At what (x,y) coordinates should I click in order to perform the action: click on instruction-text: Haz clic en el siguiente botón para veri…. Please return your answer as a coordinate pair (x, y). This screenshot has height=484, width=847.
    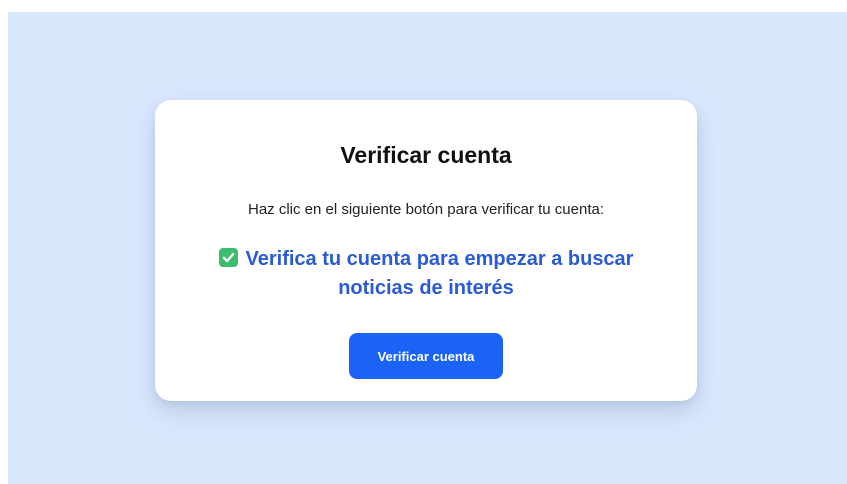
    Looking at the image, I should click on (426, 209).